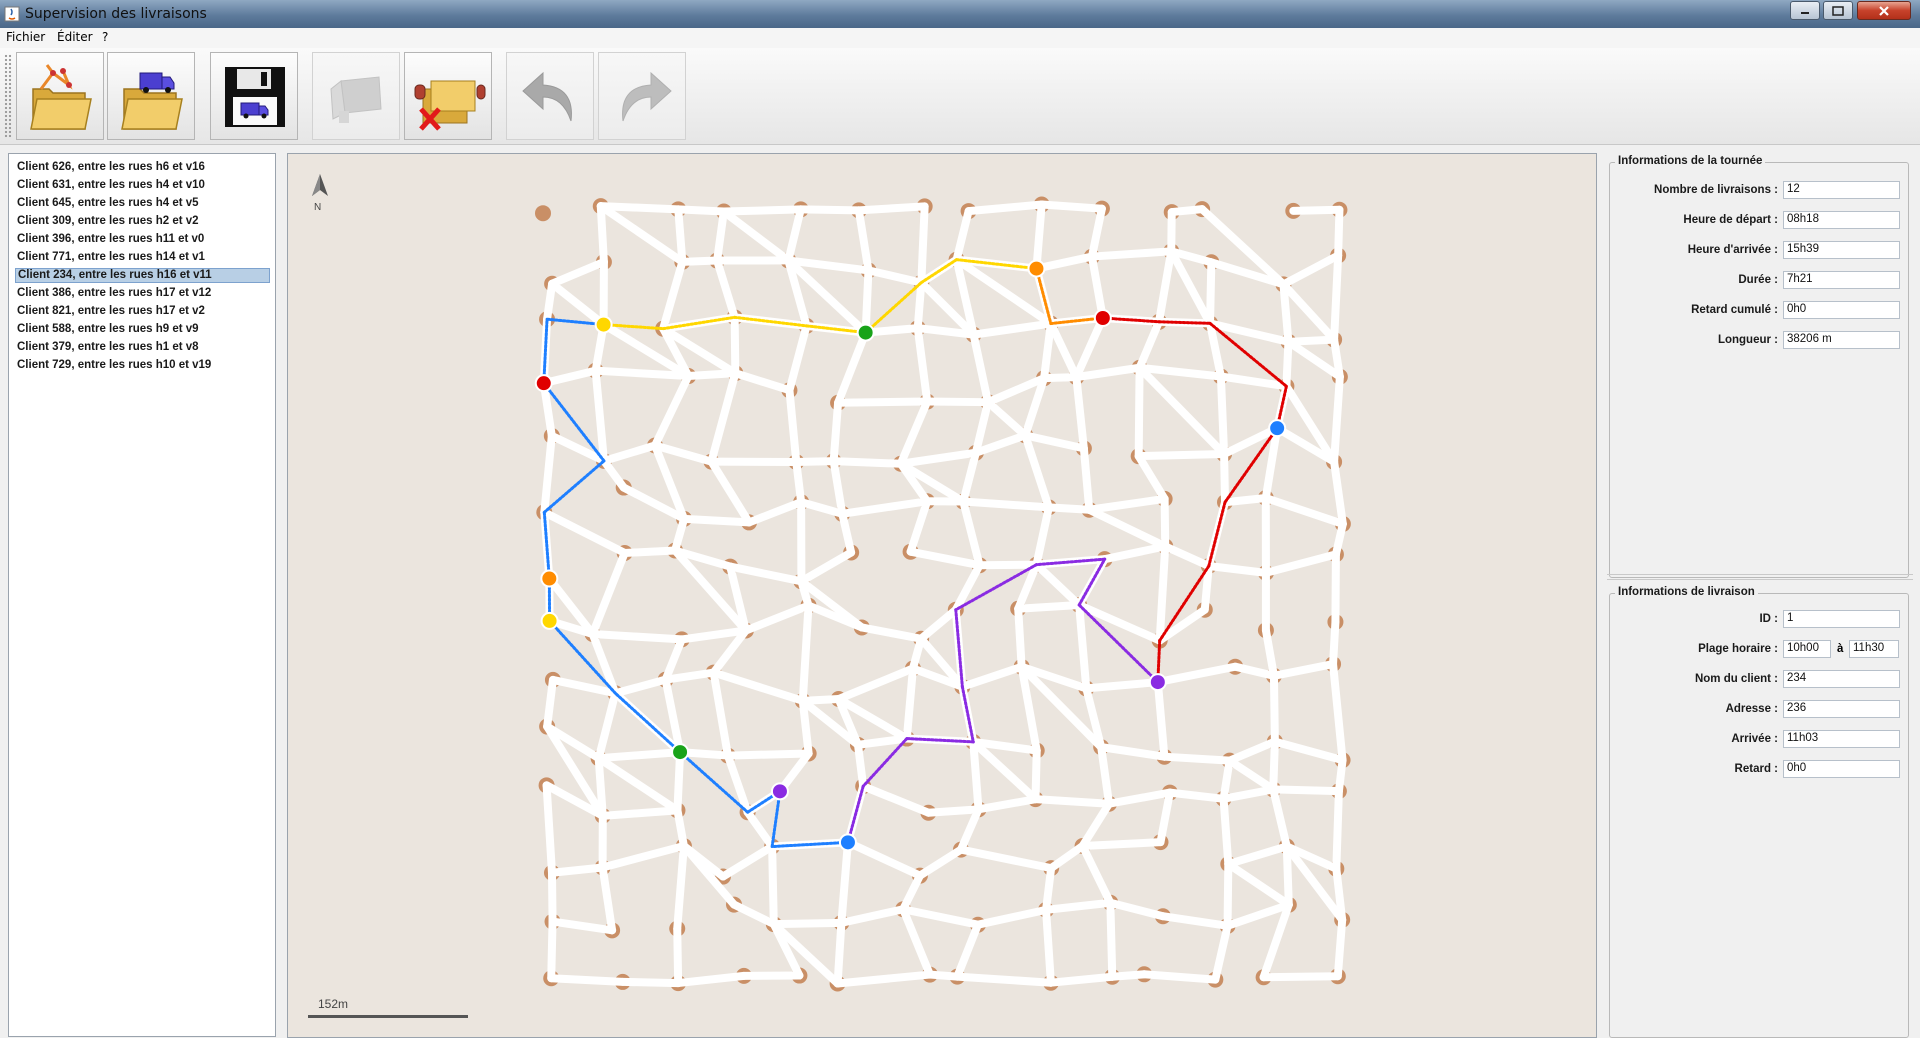 Image resolution: width=1920 pixels, height=1038 pixels. Describe the element at coordinates (1760, 577) in the screenshot. I see `panel-splitter` at that location.